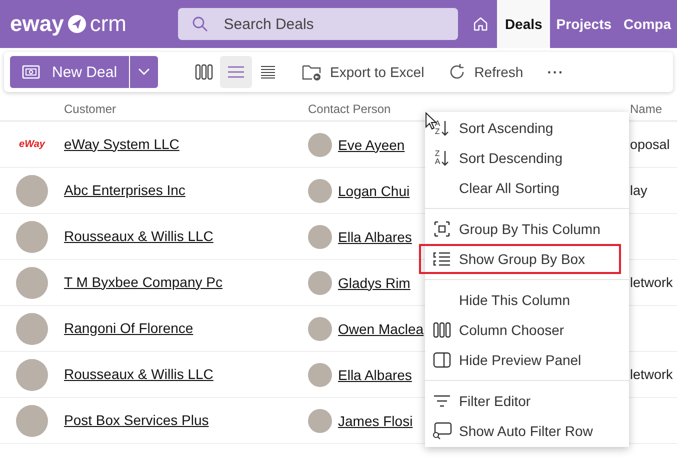  I want to click on column-header: Contact Person, so click(405, 109).